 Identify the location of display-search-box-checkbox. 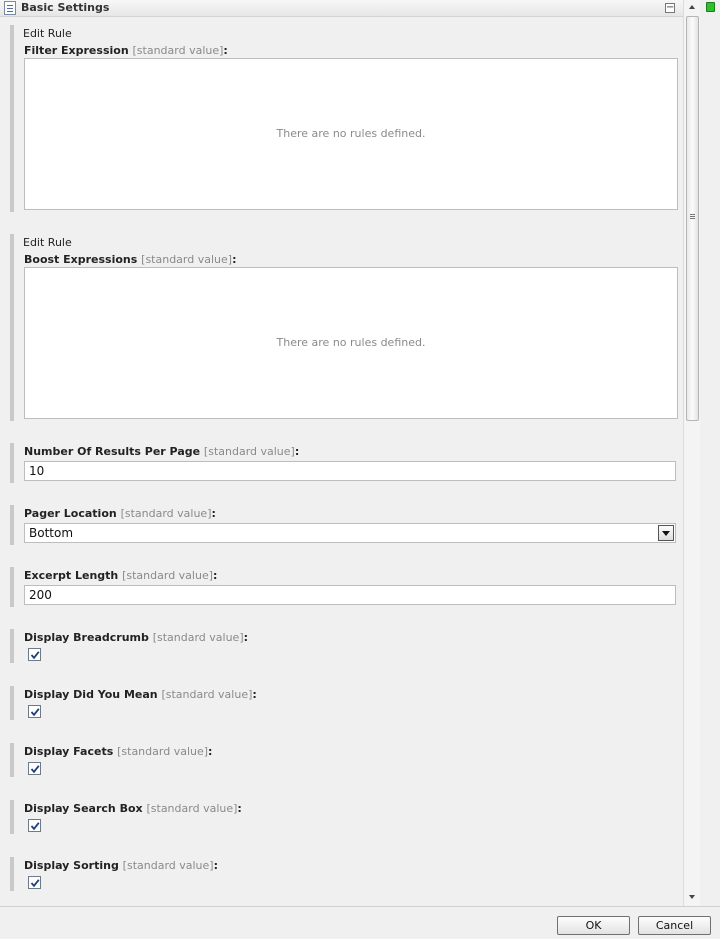
(34, 825).